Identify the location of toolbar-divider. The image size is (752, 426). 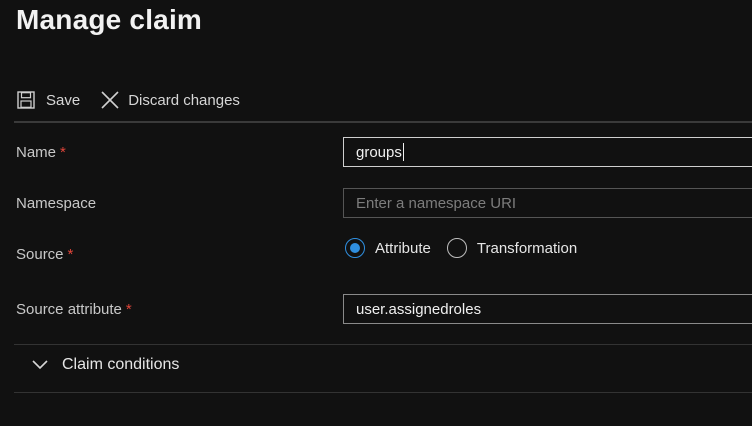
(383, 122).